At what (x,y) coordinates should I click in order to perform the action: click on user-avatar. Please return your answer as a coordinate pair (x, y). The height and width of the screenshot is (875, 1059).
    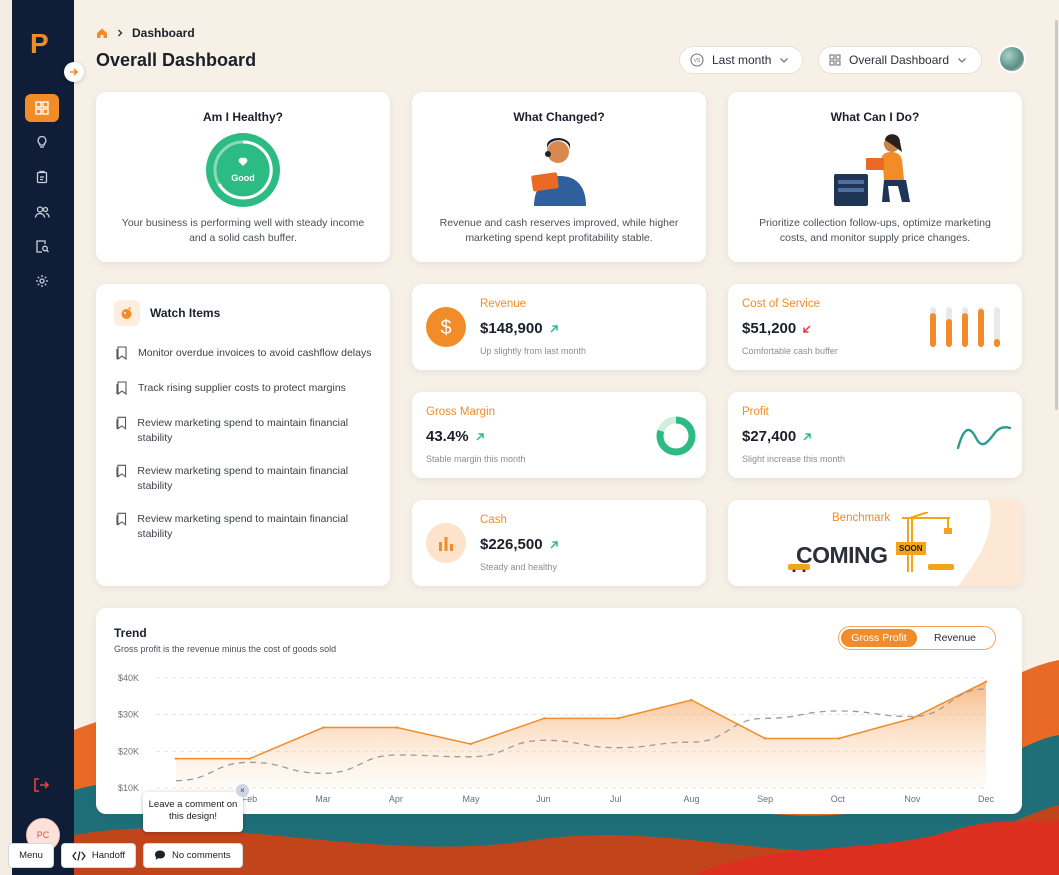
    Looking at the image, I should click on (1012, 59).